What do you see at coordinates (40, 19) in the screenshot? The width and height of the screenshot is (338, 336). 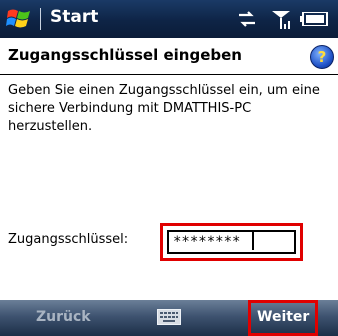 I see `status-separator` at bounding box center [40, 19].